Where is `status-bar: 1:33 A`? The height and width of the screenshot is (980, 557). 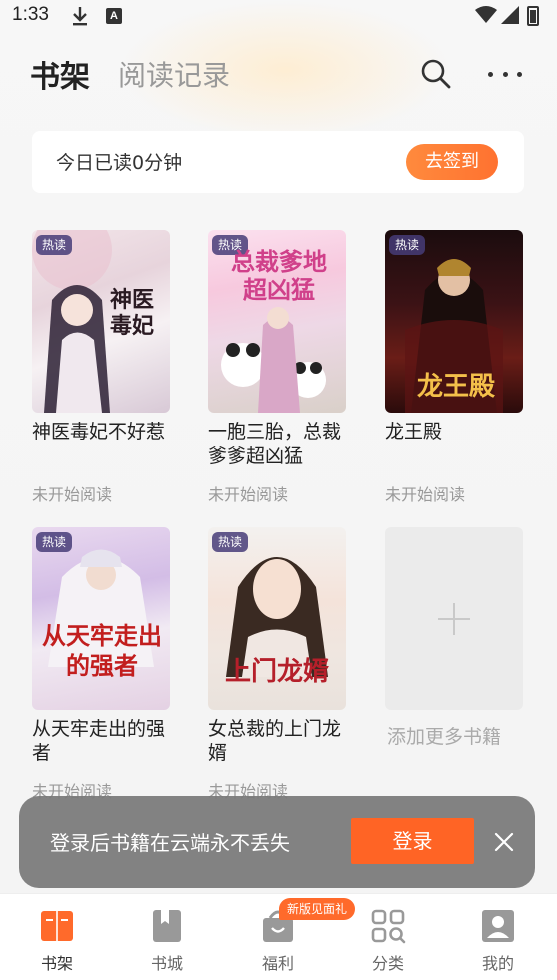 status-bar: 1:33 A is located at coordinates (278, 17).